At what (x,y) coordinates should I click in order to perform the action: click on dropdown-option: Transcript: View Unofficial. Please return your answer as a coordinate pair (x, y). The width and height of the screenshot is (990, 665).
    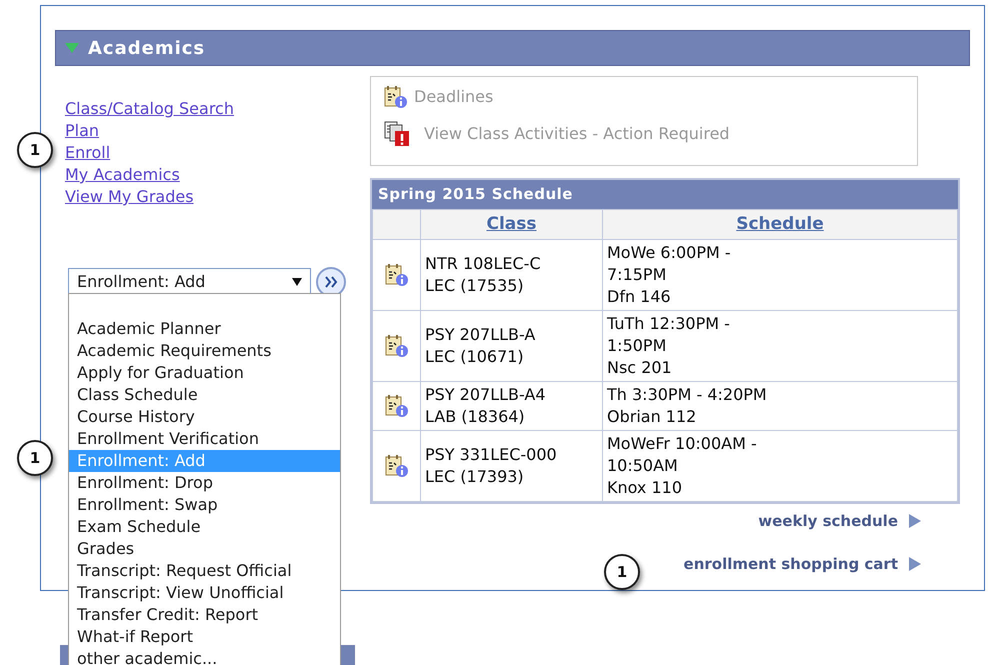
    Looking at the image, I should click on (204, 593).